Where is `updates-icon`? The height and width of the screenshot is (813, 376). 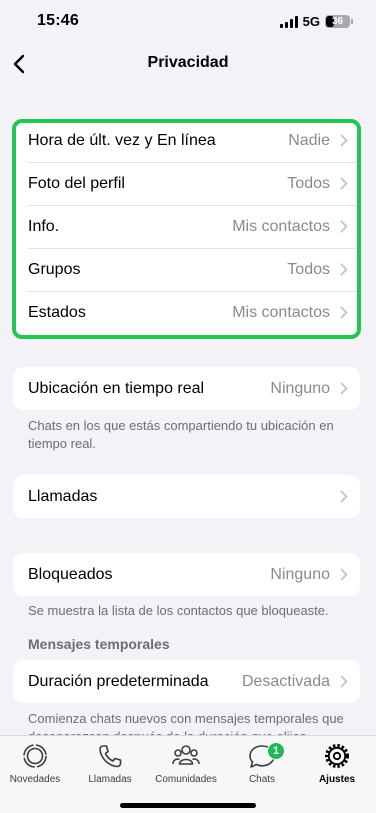
updates-icon is located at coordinates (35, 756).